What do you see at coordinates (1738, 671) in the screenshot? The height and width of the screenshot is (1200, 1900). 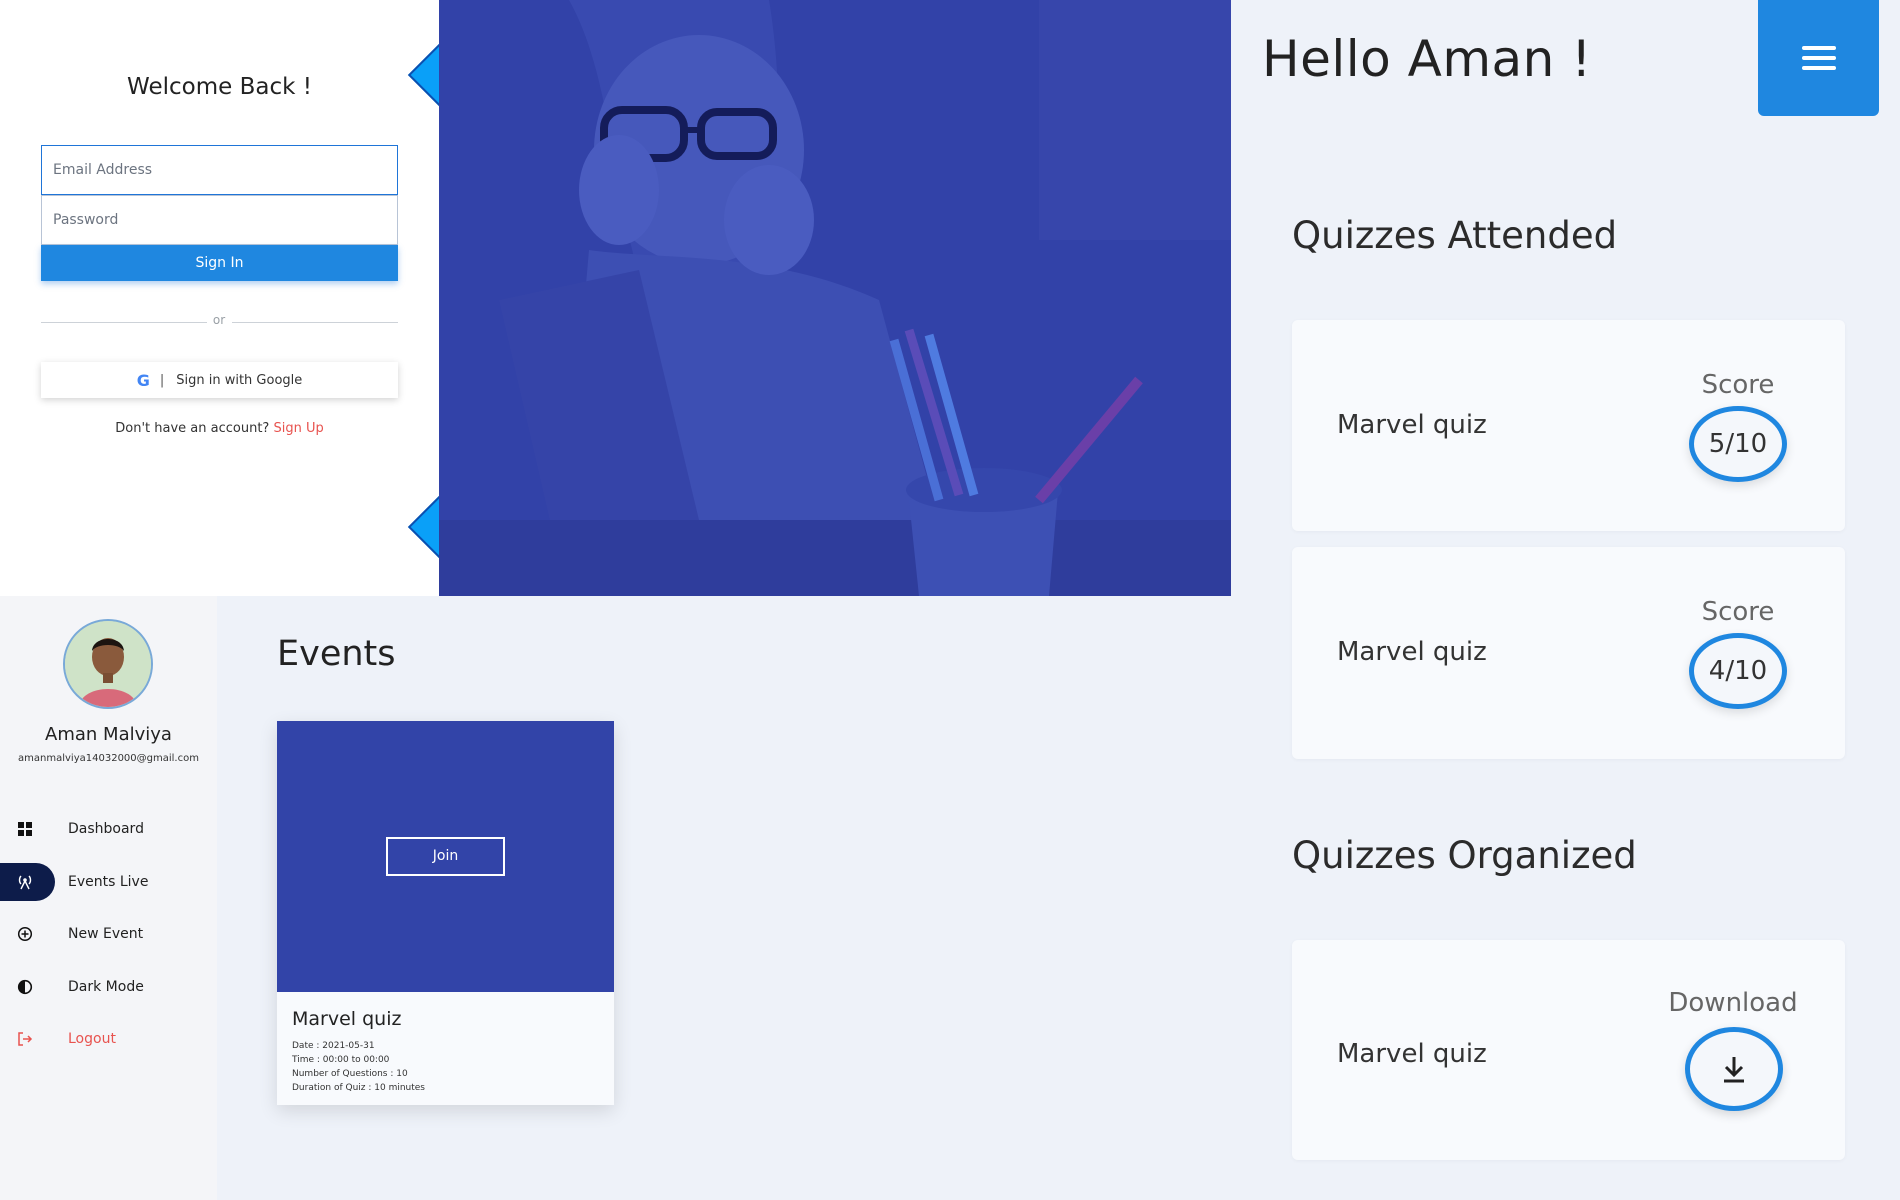 I see `score-badge: 4/10` at bounding box center [1738, 671].